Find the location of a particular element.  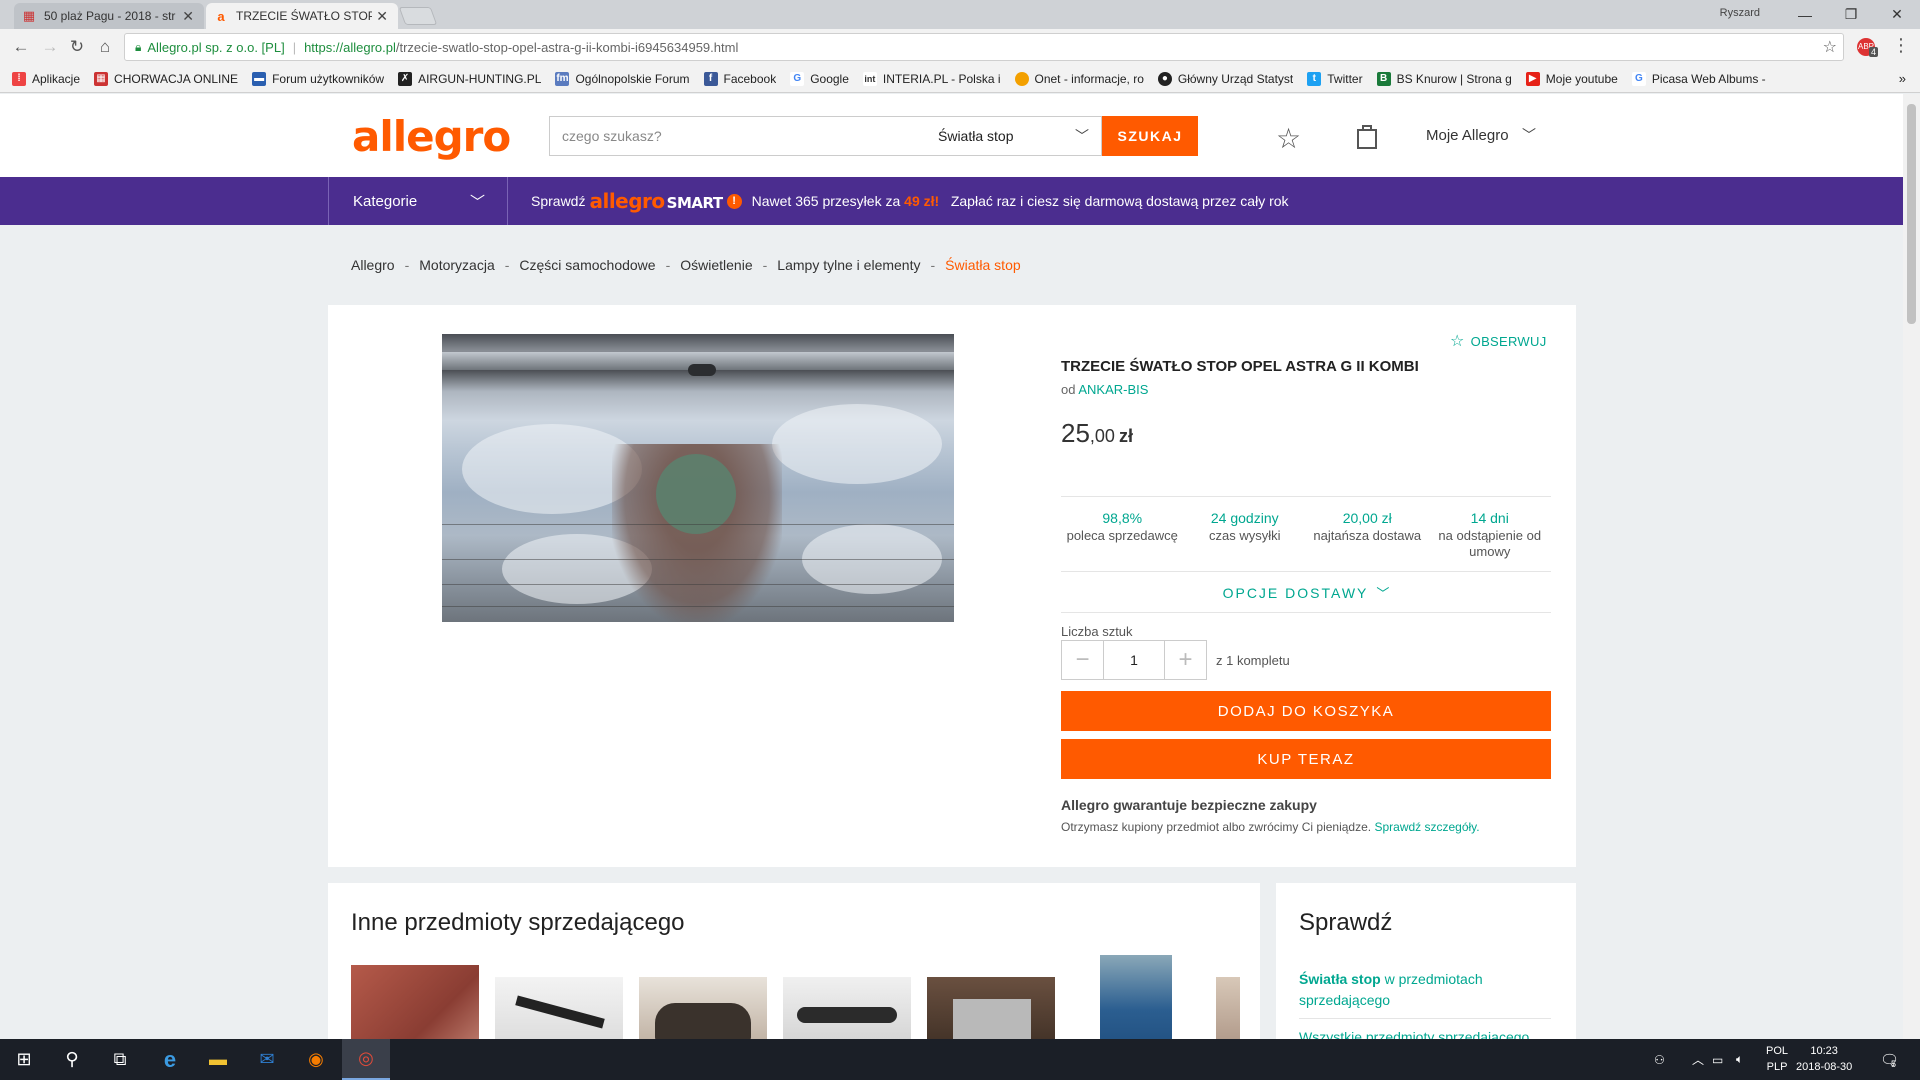

profile-name: Ryszard is located at coordinates (1740, 13).